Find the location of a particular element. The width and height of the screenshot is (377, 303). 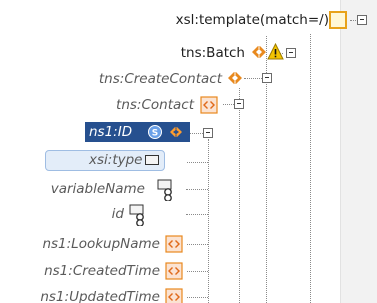

repeating-element-icon is located at coordinates (209, 105).